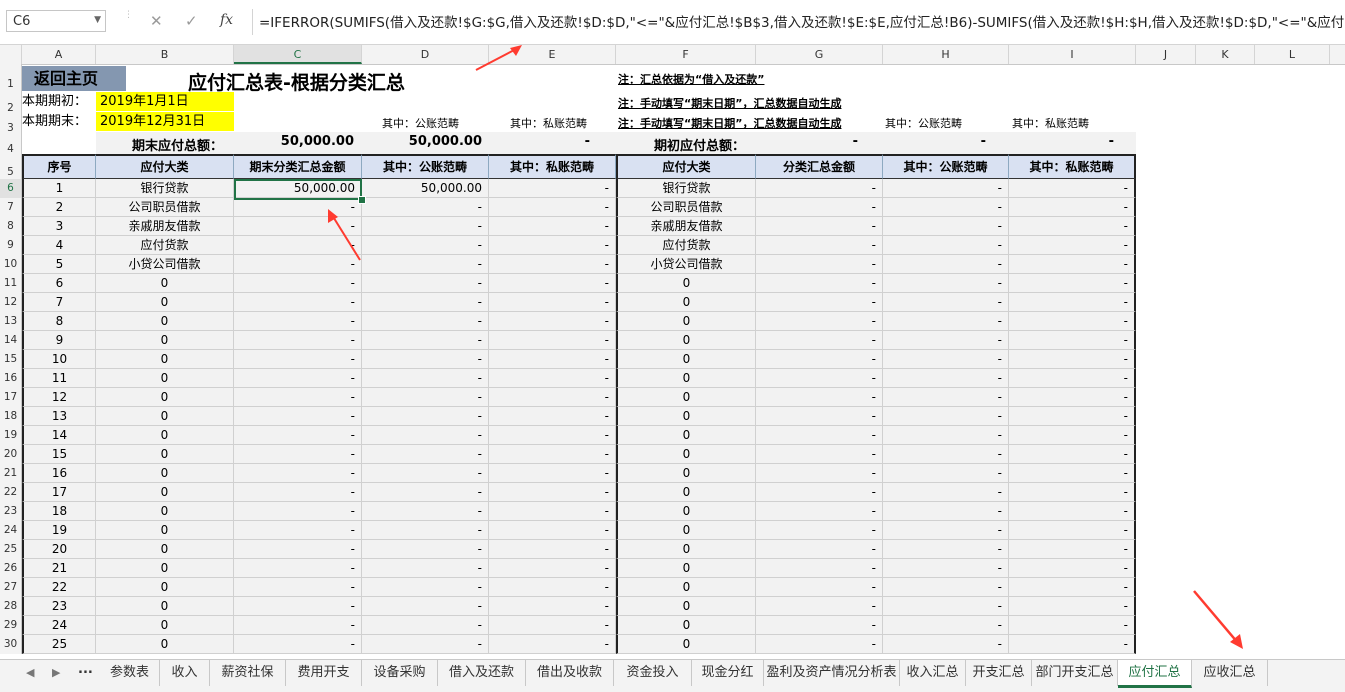 The image size is (1345, 692). What do you see at coordinates (11, 359) in the screenshot?
I see `row-header: 15` at bounding box center [11, 359].